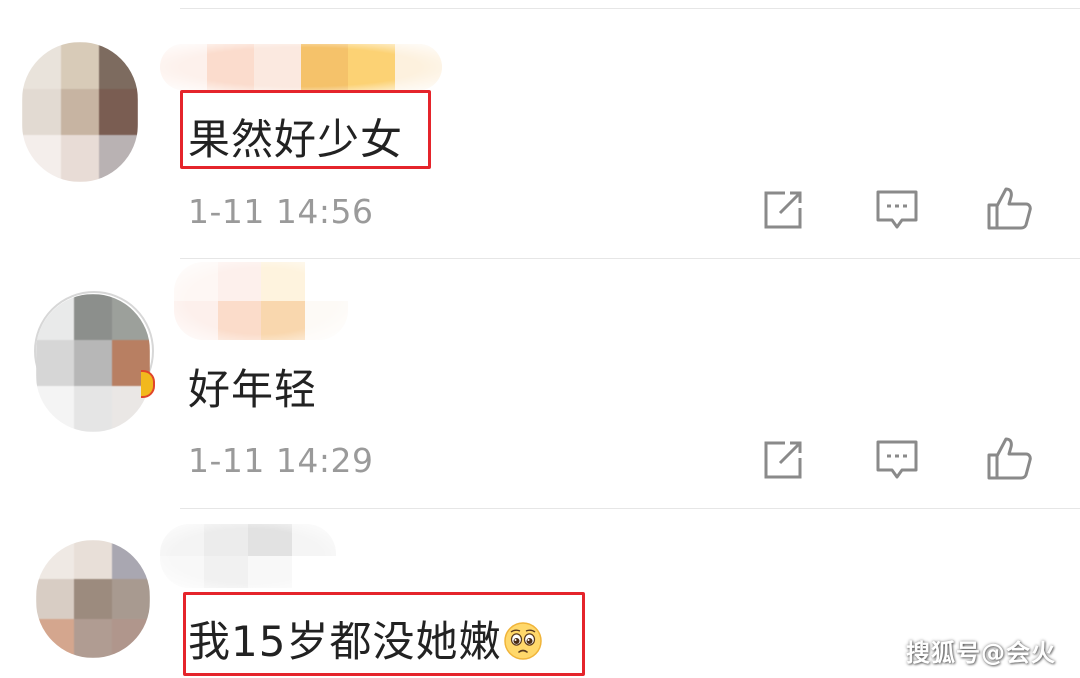 This screenshot has height=678, width=1080. I want to click on pleading-face-emoji, so click(523, 641).